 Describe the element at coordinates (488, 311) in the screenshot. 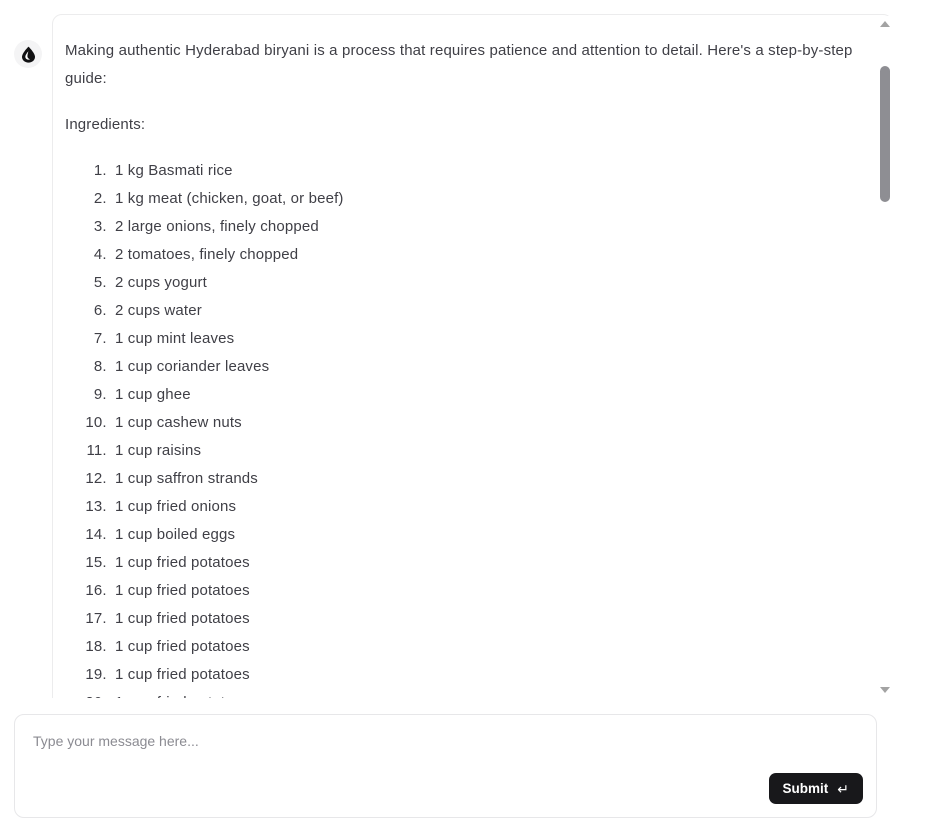

I see `list-item: 2 cups water` at that location.